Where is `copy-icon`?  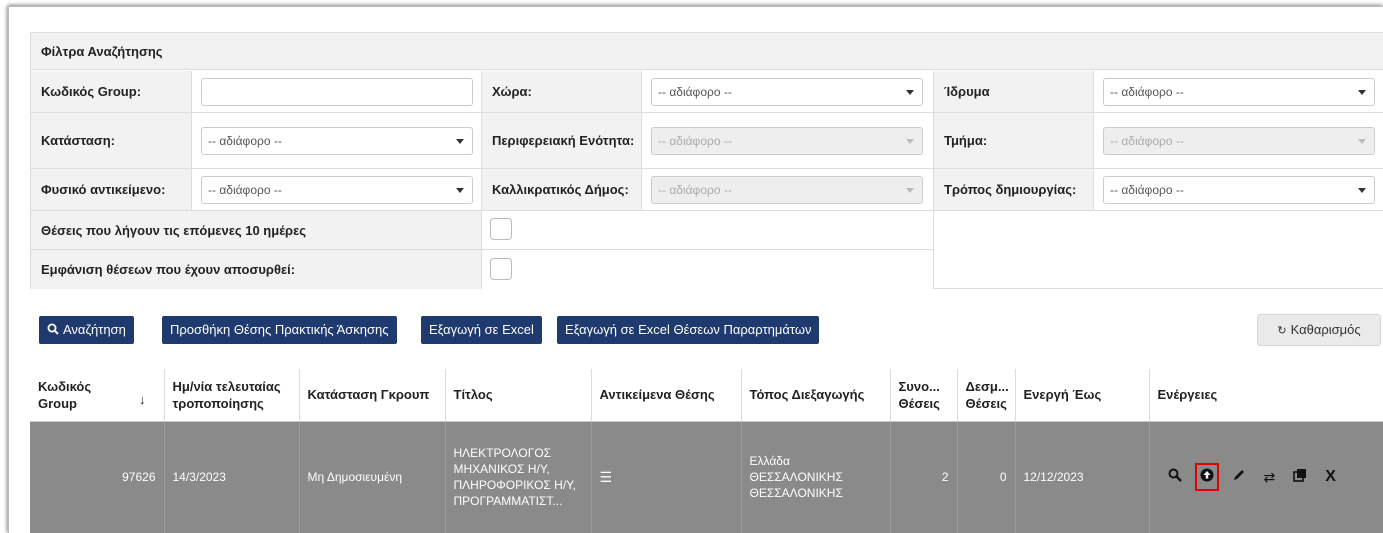 copy-icon is located at coordinates (1300, 477).